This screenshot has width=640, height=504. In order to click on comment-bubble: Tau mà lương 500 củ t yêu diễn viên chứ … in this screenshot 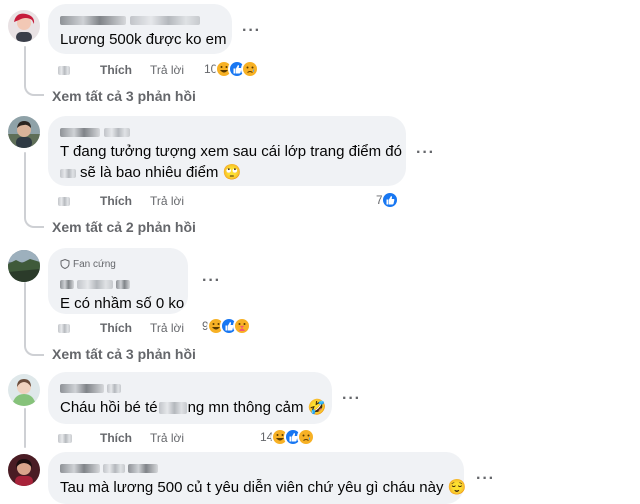, I will do `click(257, 478)`.